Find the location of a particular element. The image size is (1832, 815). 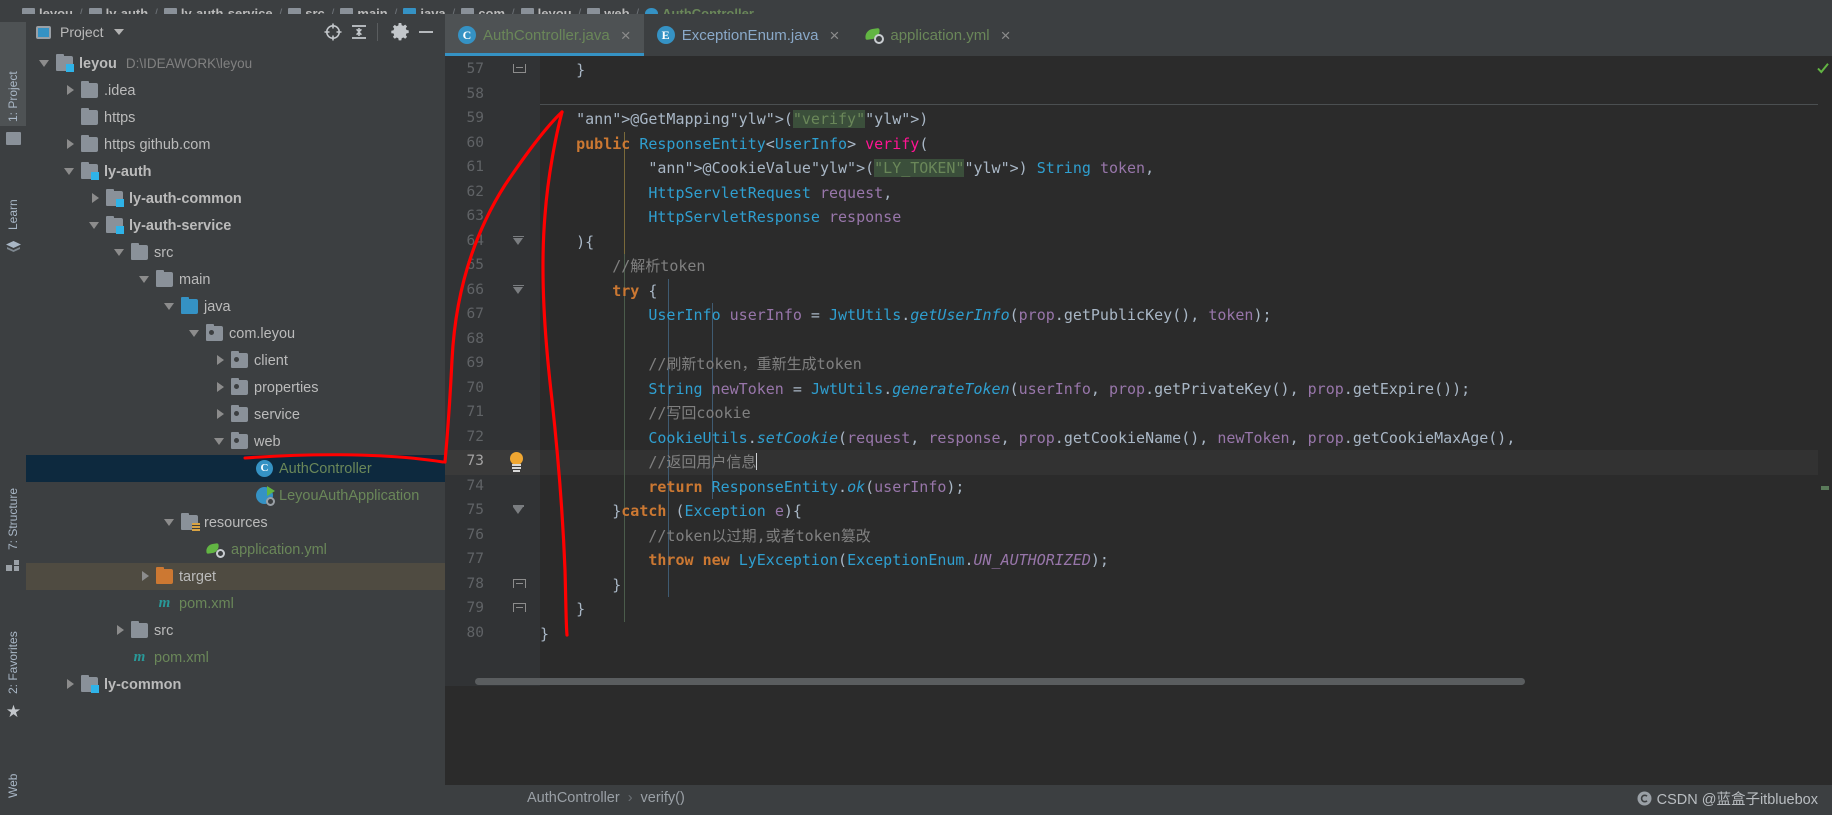

tree-node: leyou D:\IDEAWORK\leyou is located at coordinates (235, 63).